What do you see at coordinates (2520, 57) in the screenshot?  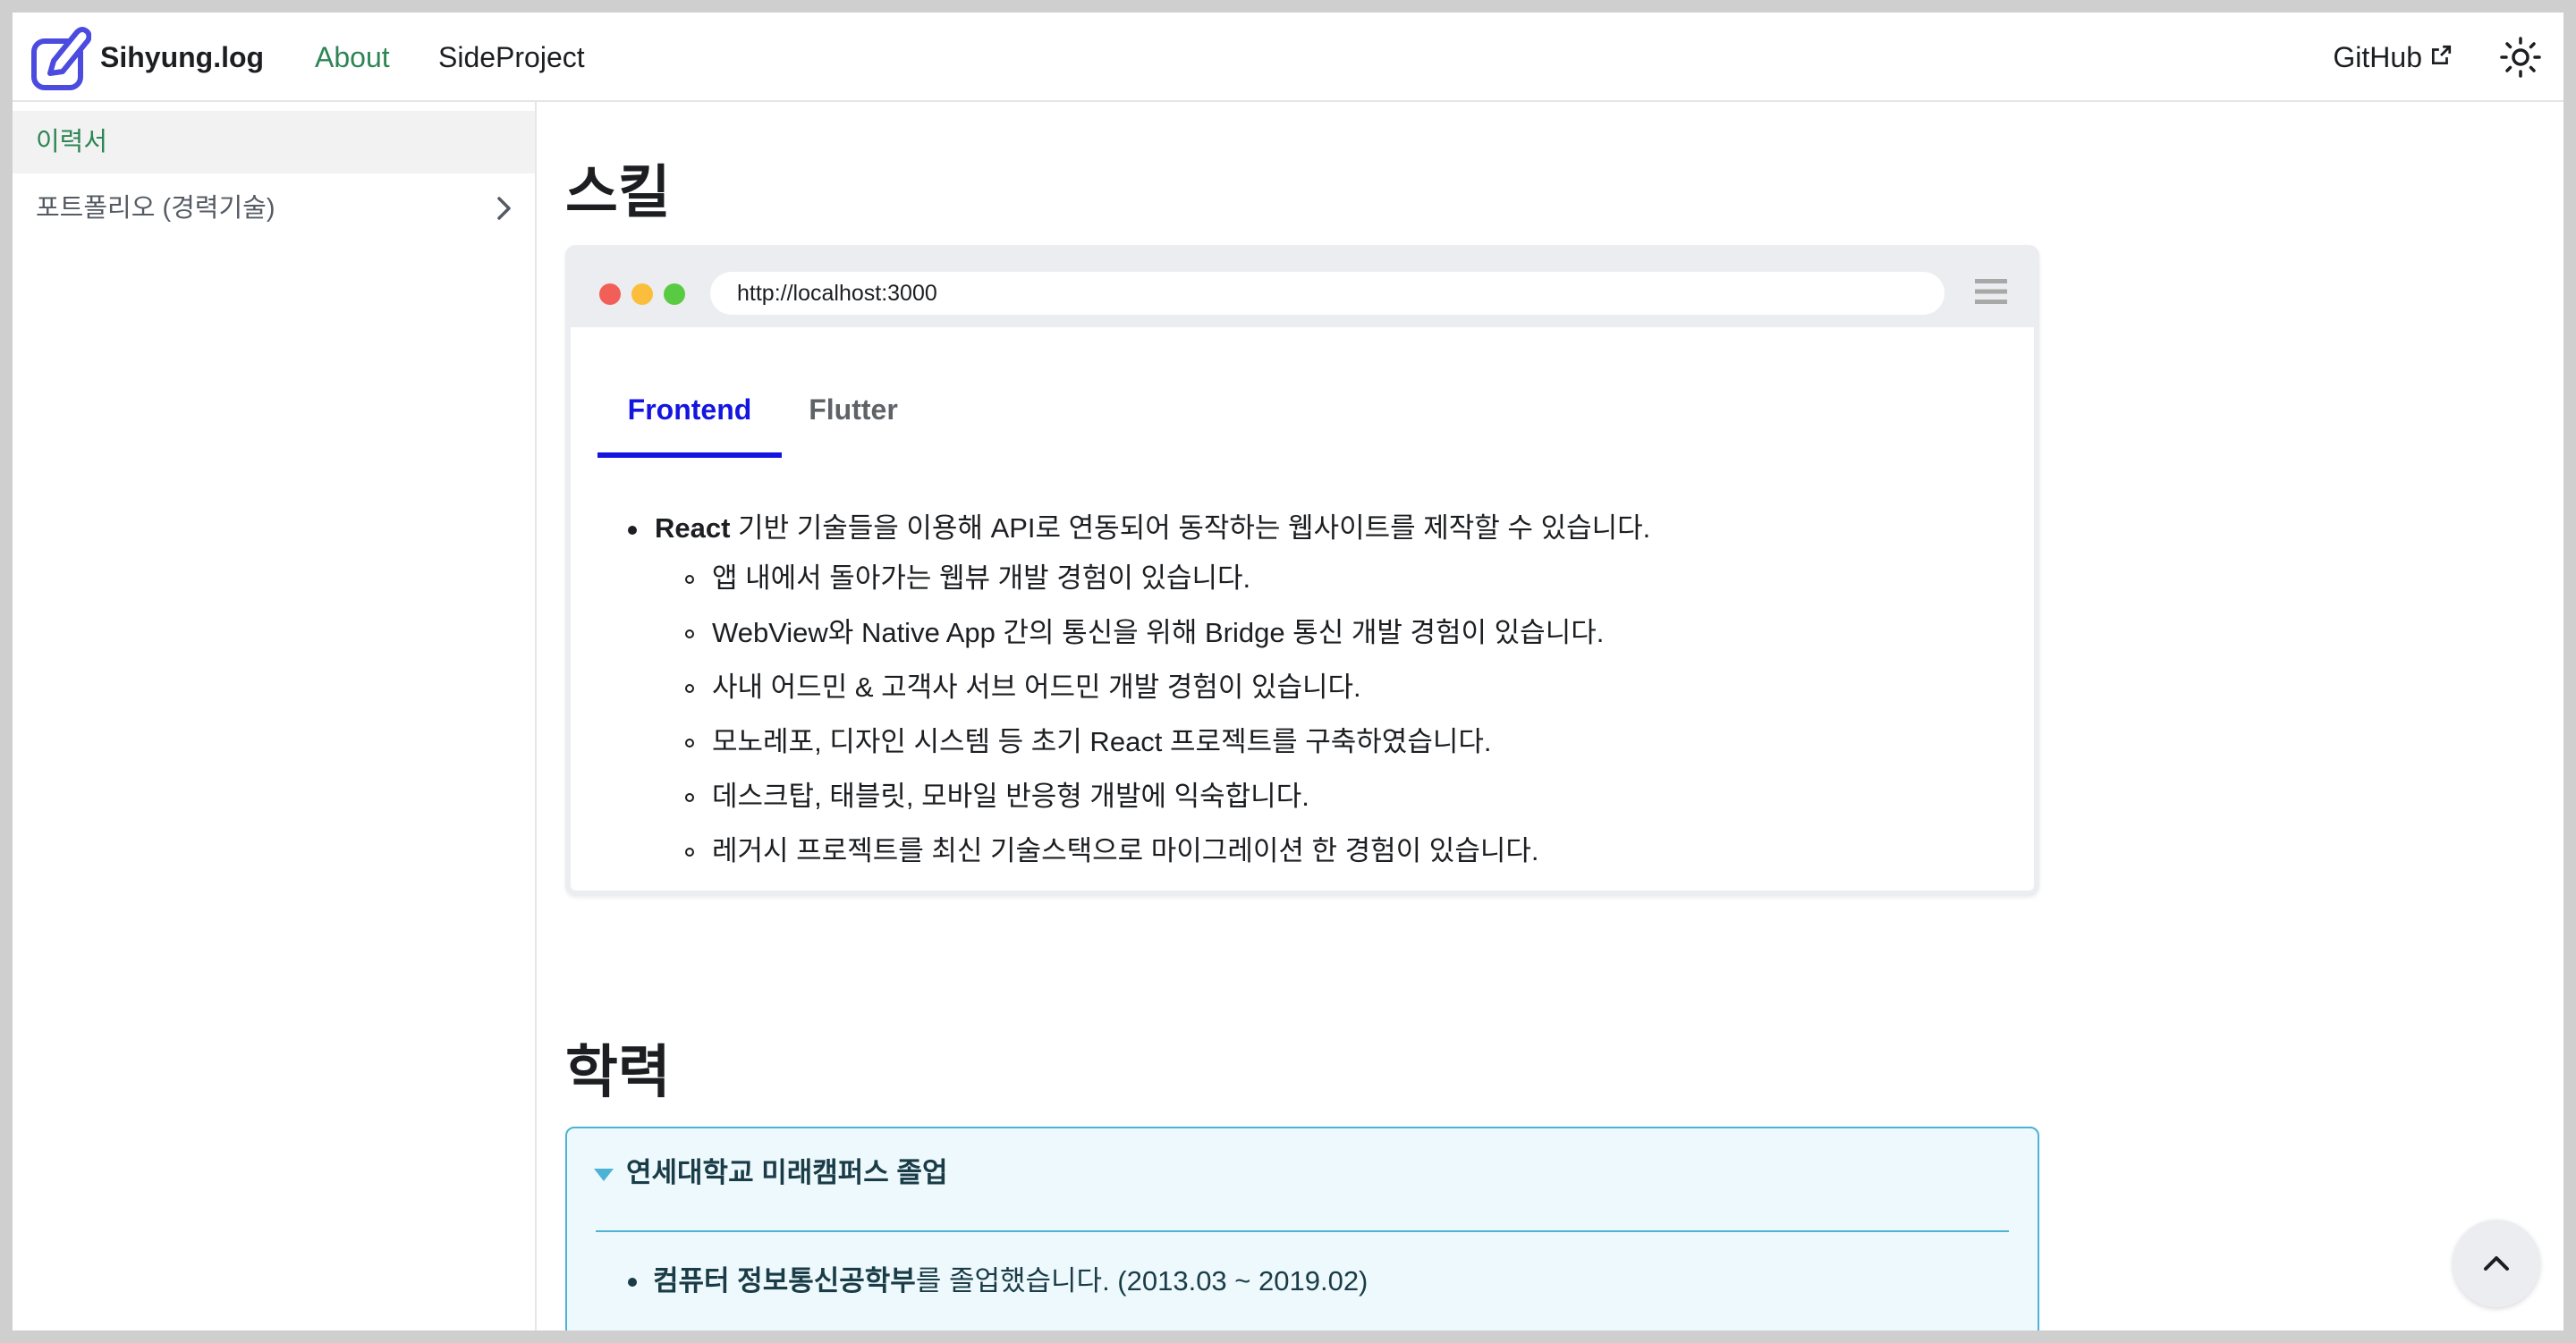 I see `theme-toggle-sun-icon` at bounding box center [2520, 57].